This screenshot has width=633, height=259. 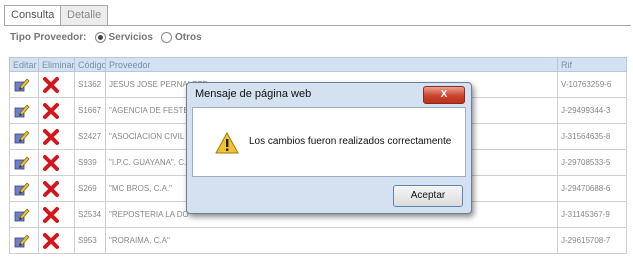 What do you see at coordinates (56, 64) in the screenshot?
I see `col-eliminar: Eliminar` at bounding box center [56, 64].